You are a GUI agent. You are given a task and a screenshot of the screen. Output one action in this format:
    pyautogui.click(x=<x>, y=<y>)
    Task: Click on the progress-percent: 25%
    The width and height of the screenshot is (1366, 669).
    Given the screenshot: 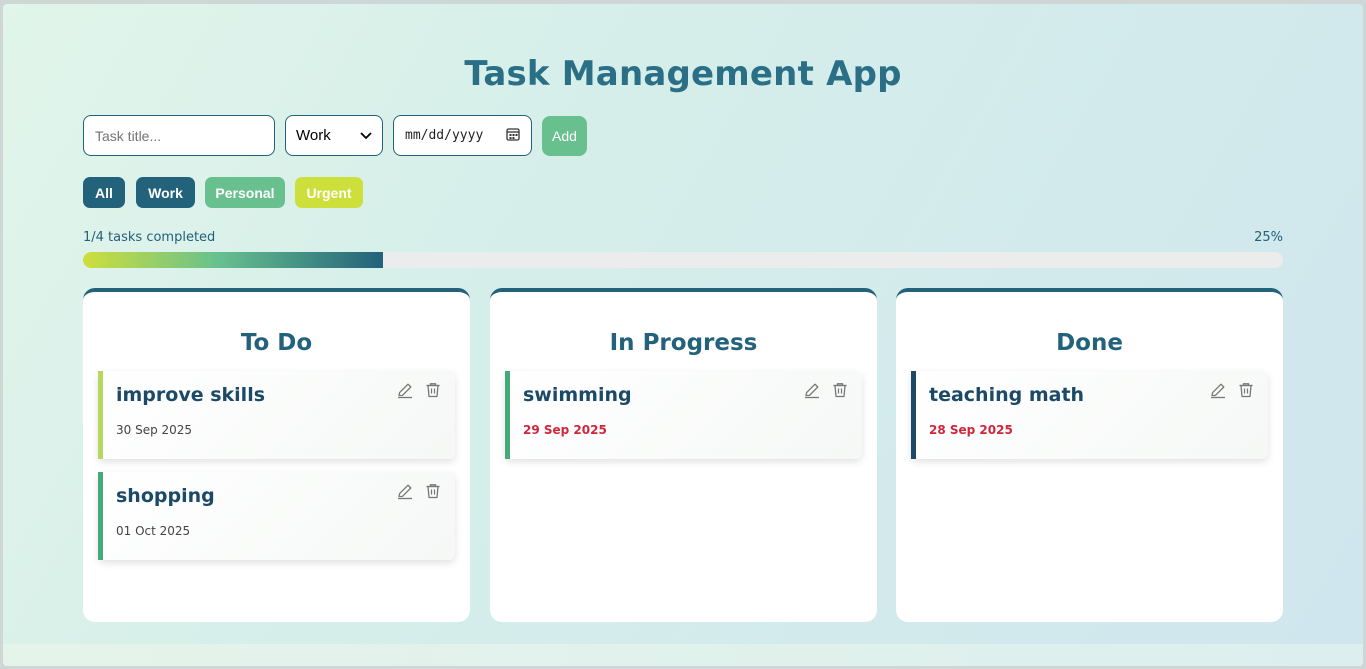 What is the action you would take?
    pyautogui.click(x=1268, y=237)
    